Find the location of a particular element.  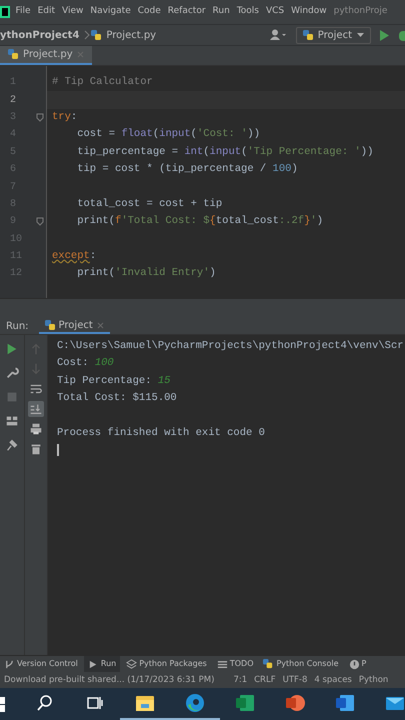

chevron-icon is located at coordinates (87, 35).